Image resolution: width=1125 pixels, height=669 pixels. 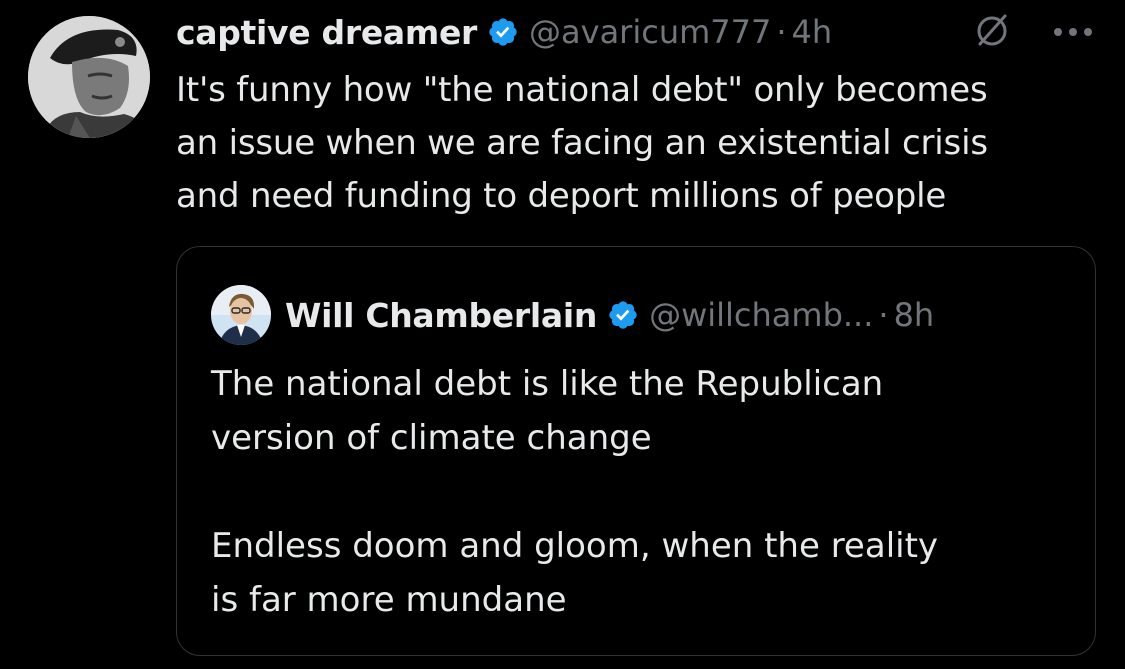 What do you see at coordinates (575, 546) in the screenshot?
I see `quoted-text-line: Endless doom and gloom, when the reality` at bounding box center [575, 546].